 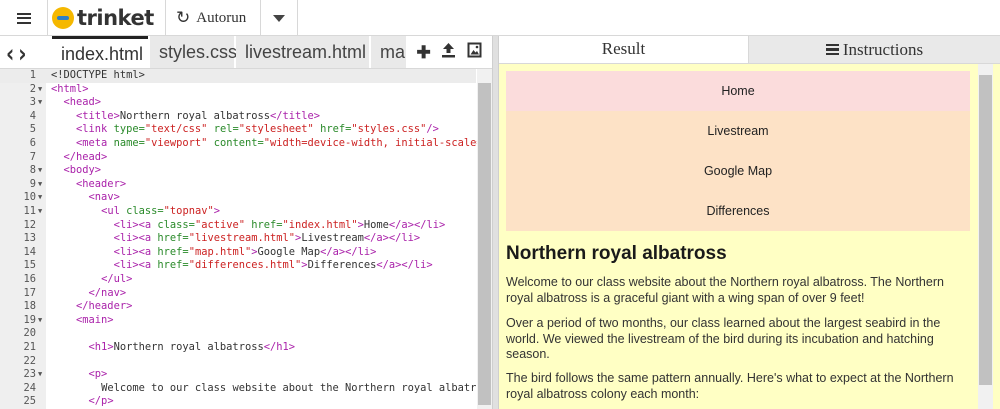 What do you see at coordinates (29, 306) in the screenshot?
I see `line-number: 18` at bounding box center [29, 306].